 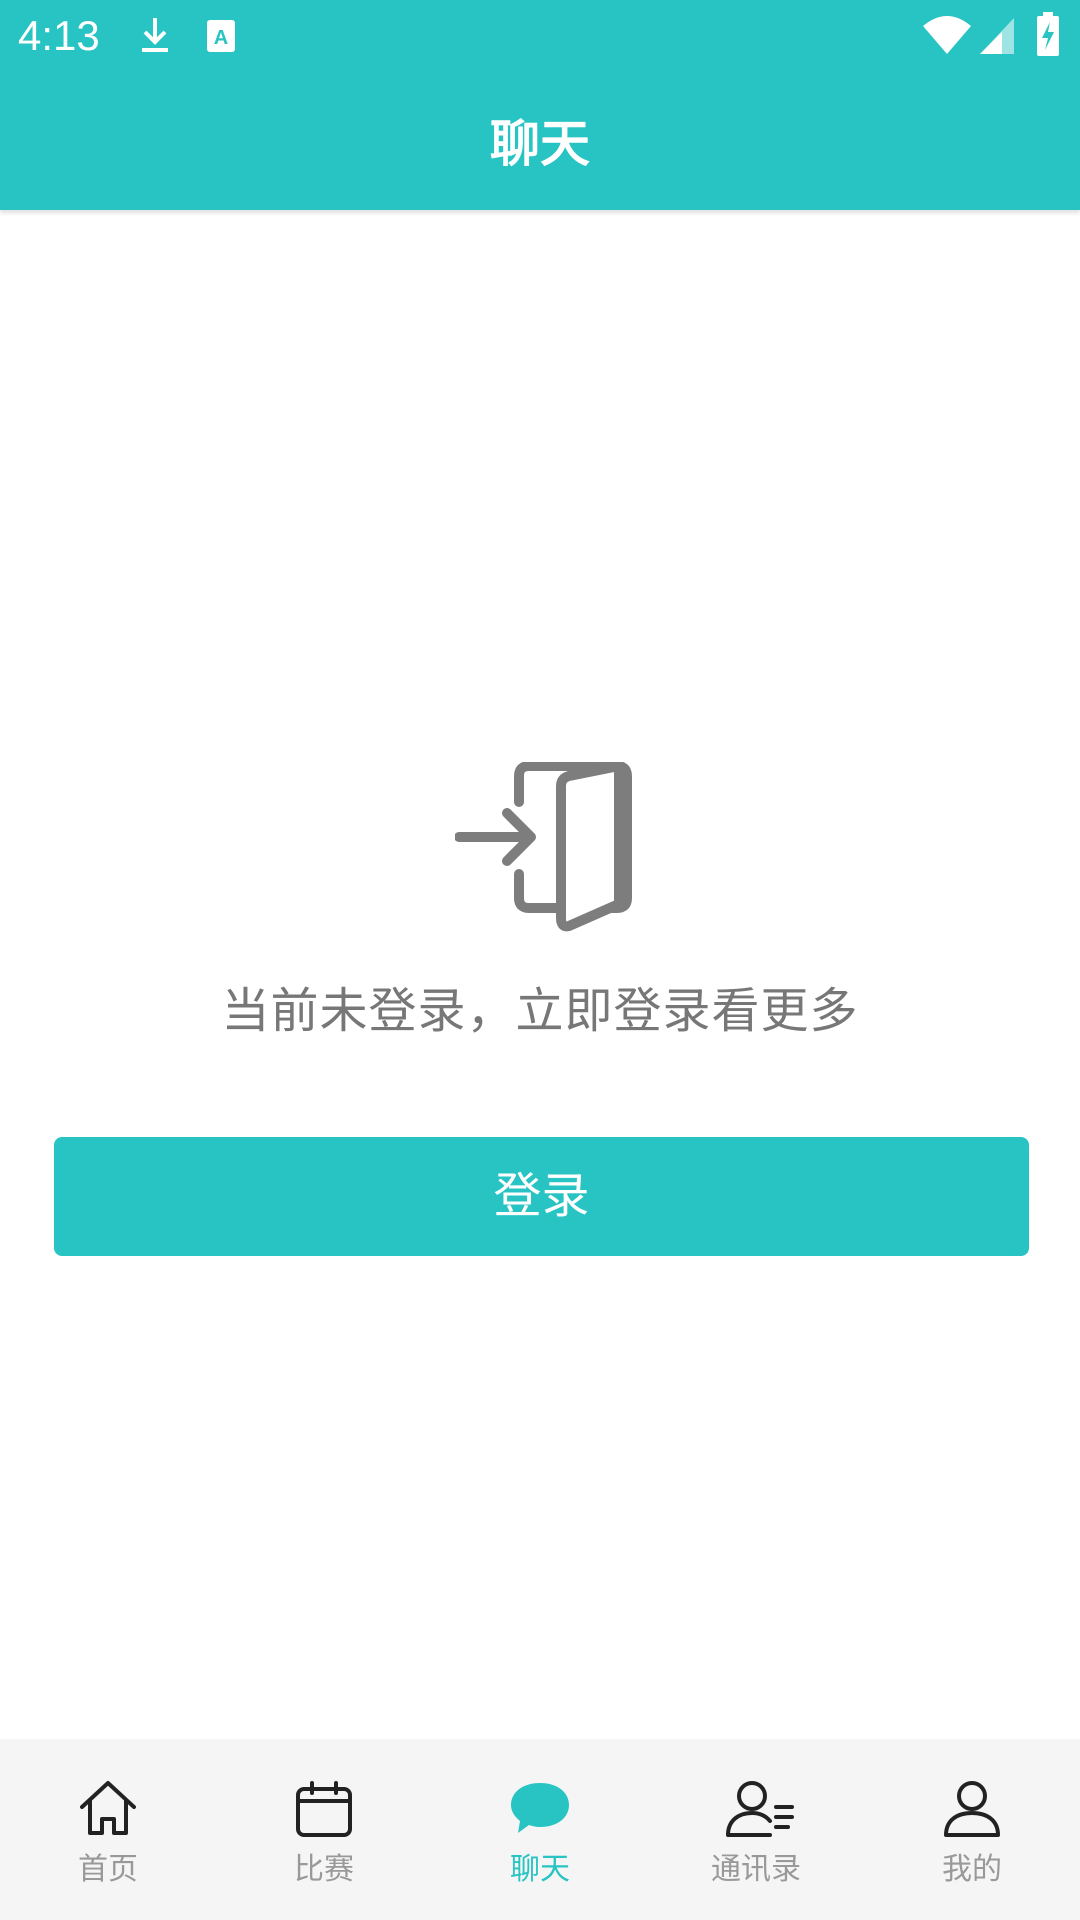 I want to click on signal-icon, so click(x=997, y=36).